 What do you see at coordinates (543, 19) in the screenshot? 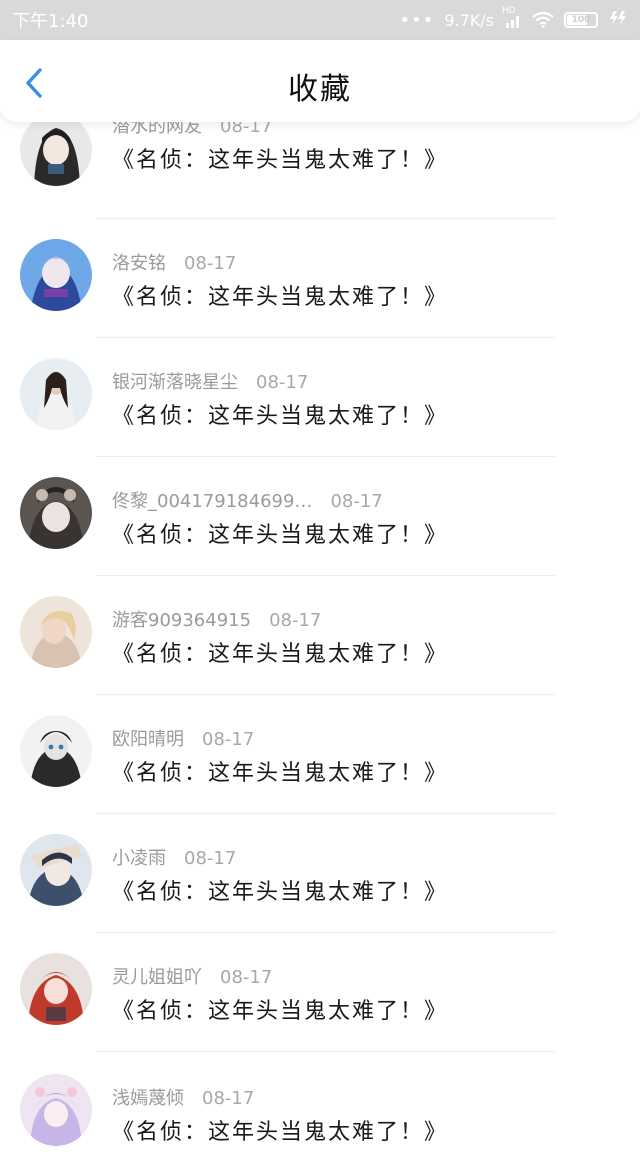
I see `wifi-icon` at bounding box center [543, 19].